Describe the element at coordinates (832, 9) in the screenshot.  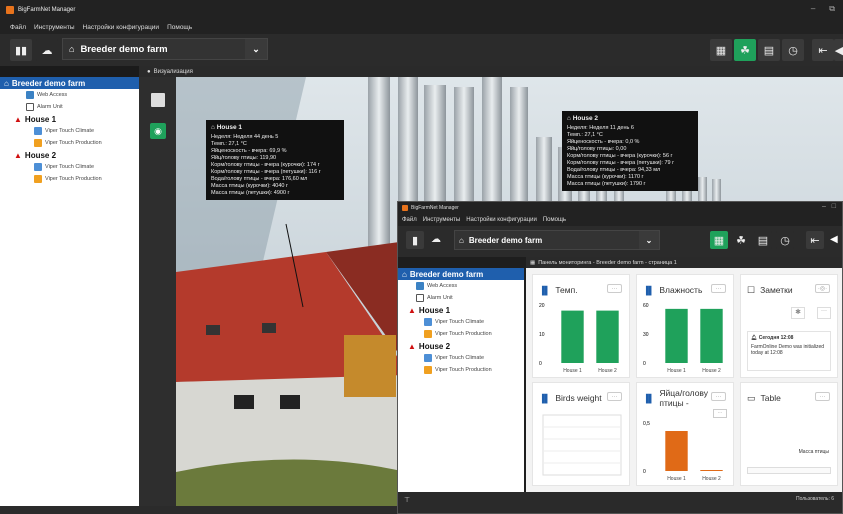
I see `restore-icon: ⧉` at that location.